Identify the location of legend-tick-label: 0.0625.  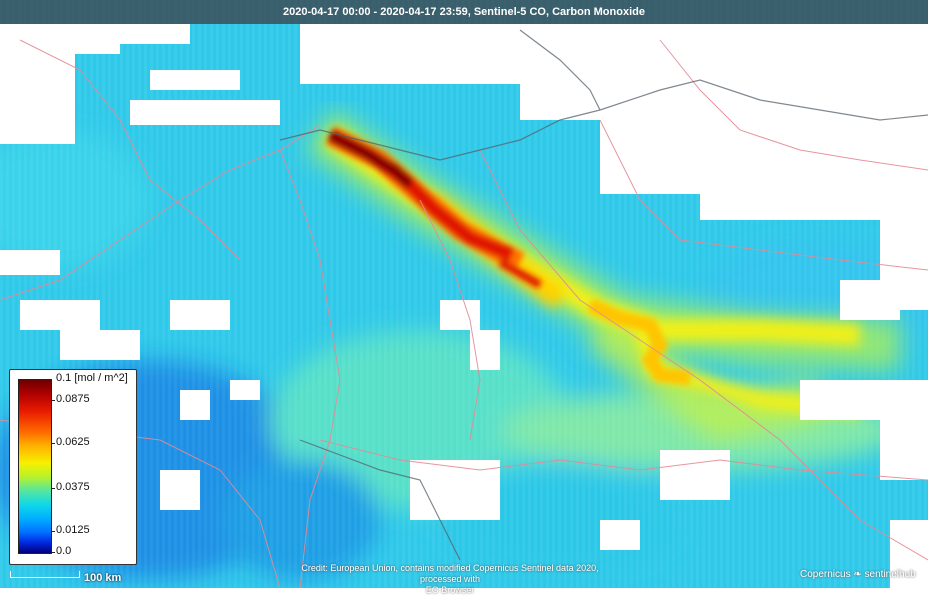
(73, 442).